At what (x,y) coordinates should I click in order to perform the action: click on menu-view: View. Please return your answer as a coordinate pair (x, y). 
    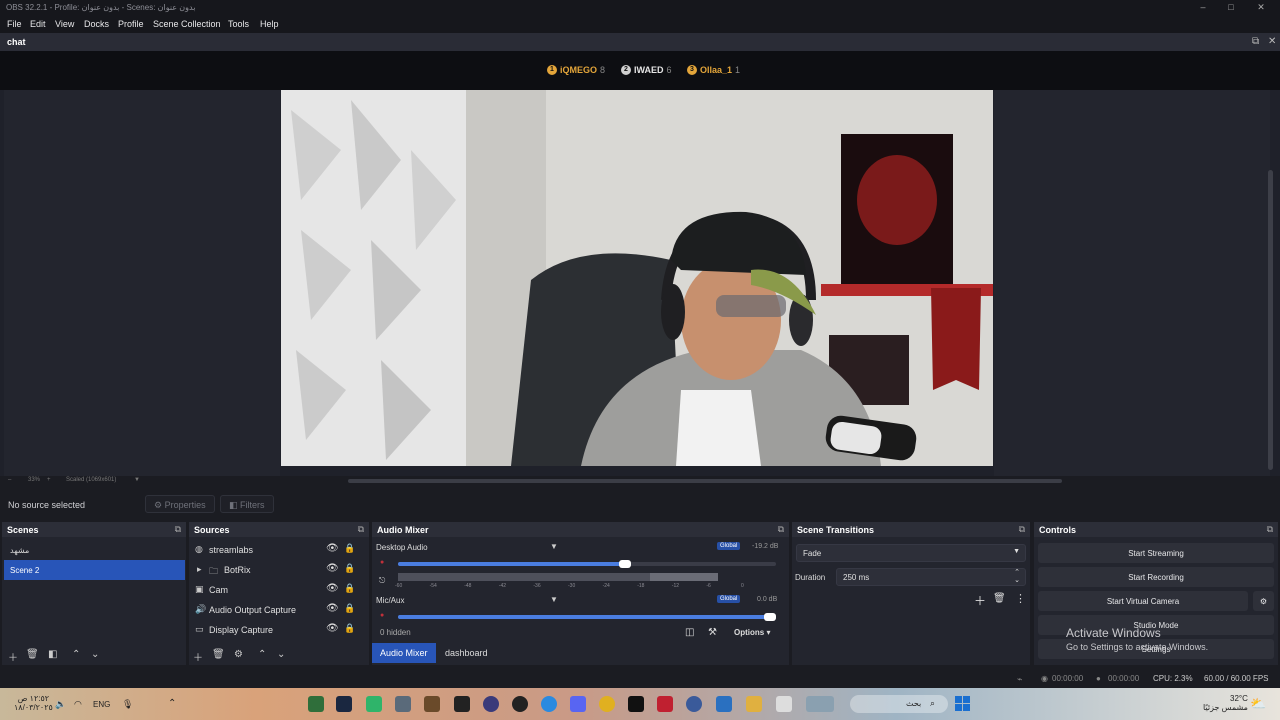
    Looking at the image, I should click on (64, 24).